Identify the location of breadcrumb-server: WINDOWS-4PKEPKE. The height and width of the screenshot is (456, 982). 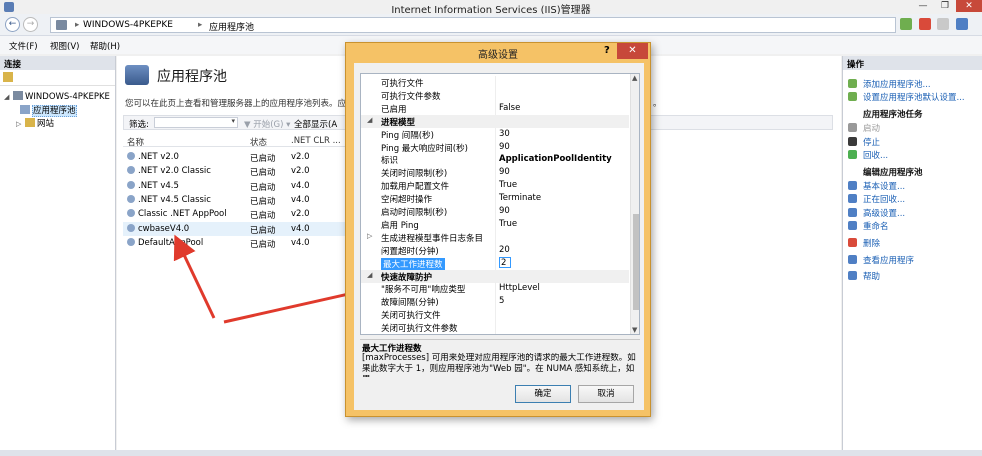
(128, 25).